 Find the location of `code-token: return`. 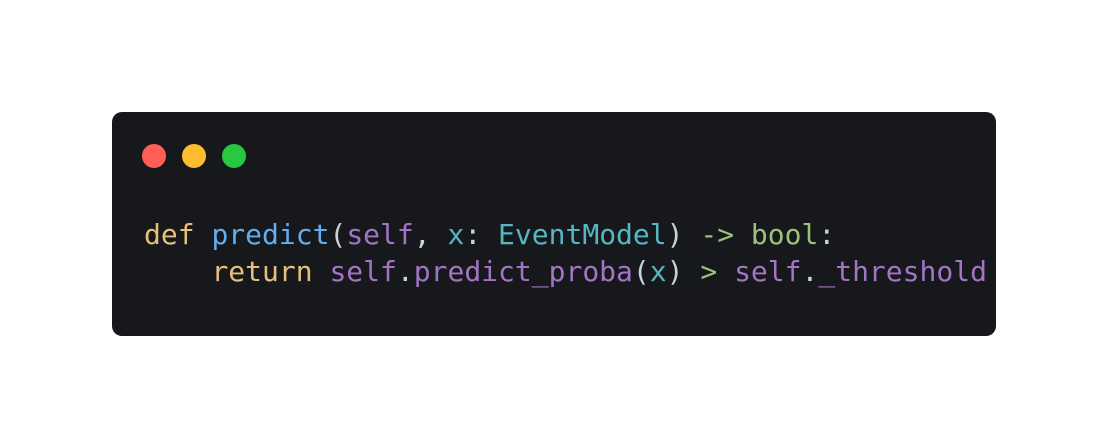

code-token: return is located at coordinates (262, 271).